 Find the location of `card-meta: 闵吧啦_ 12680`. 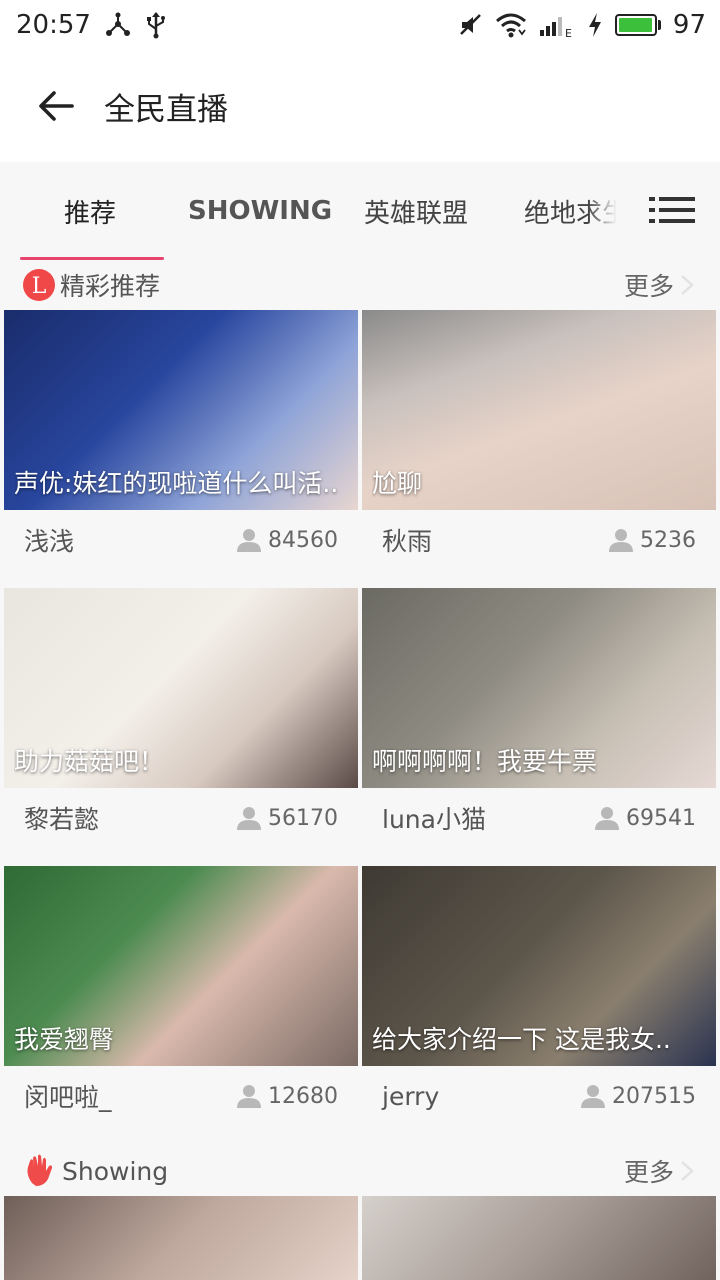

card-meta: 闵吧啦_ 12680 is located at coordinates (181, 1096).